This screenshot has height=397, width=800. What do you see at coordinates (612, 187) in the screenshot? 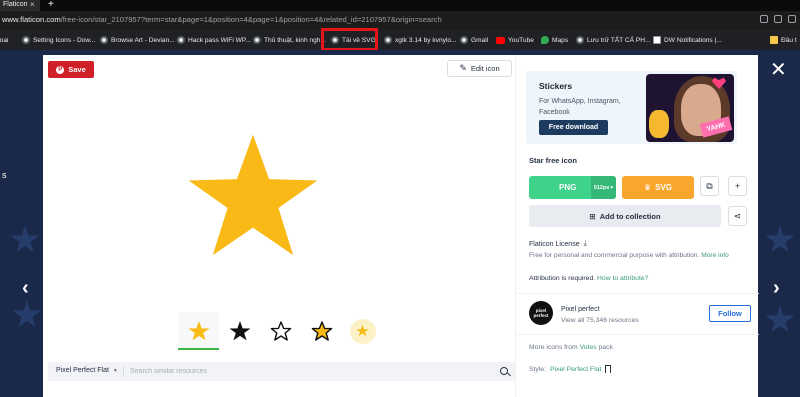
I see `chevron-down-icon: ▾` at bounding box center [612, 187].